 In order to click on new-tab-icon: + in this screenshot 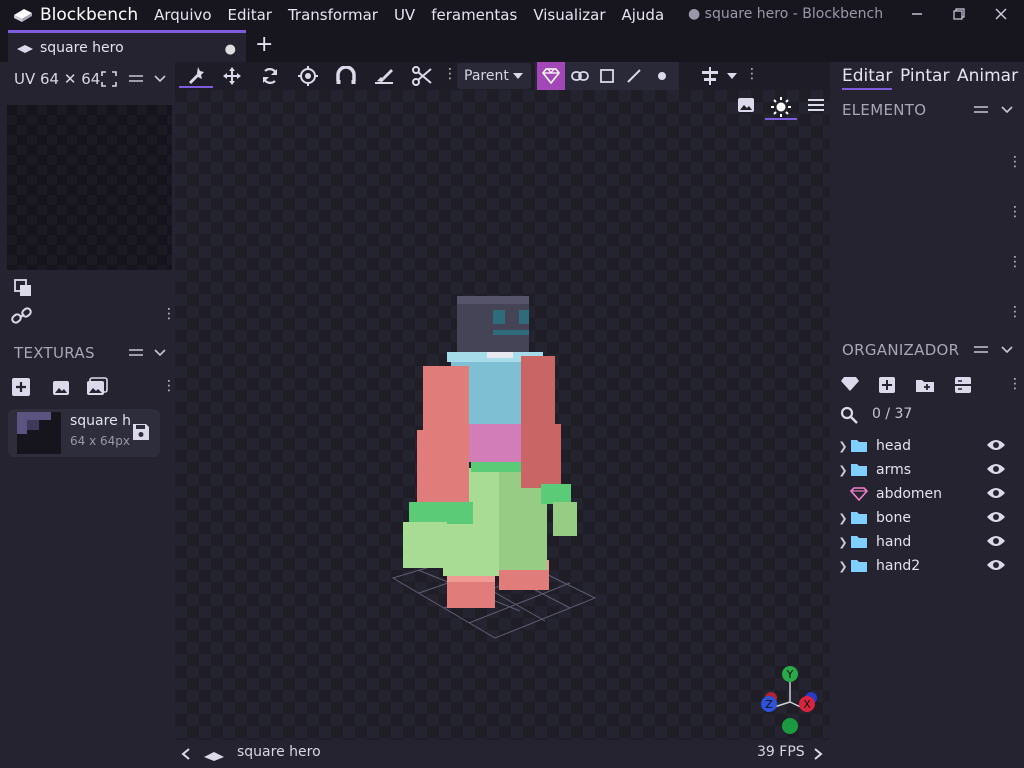, I will do `click(264, 44)`.